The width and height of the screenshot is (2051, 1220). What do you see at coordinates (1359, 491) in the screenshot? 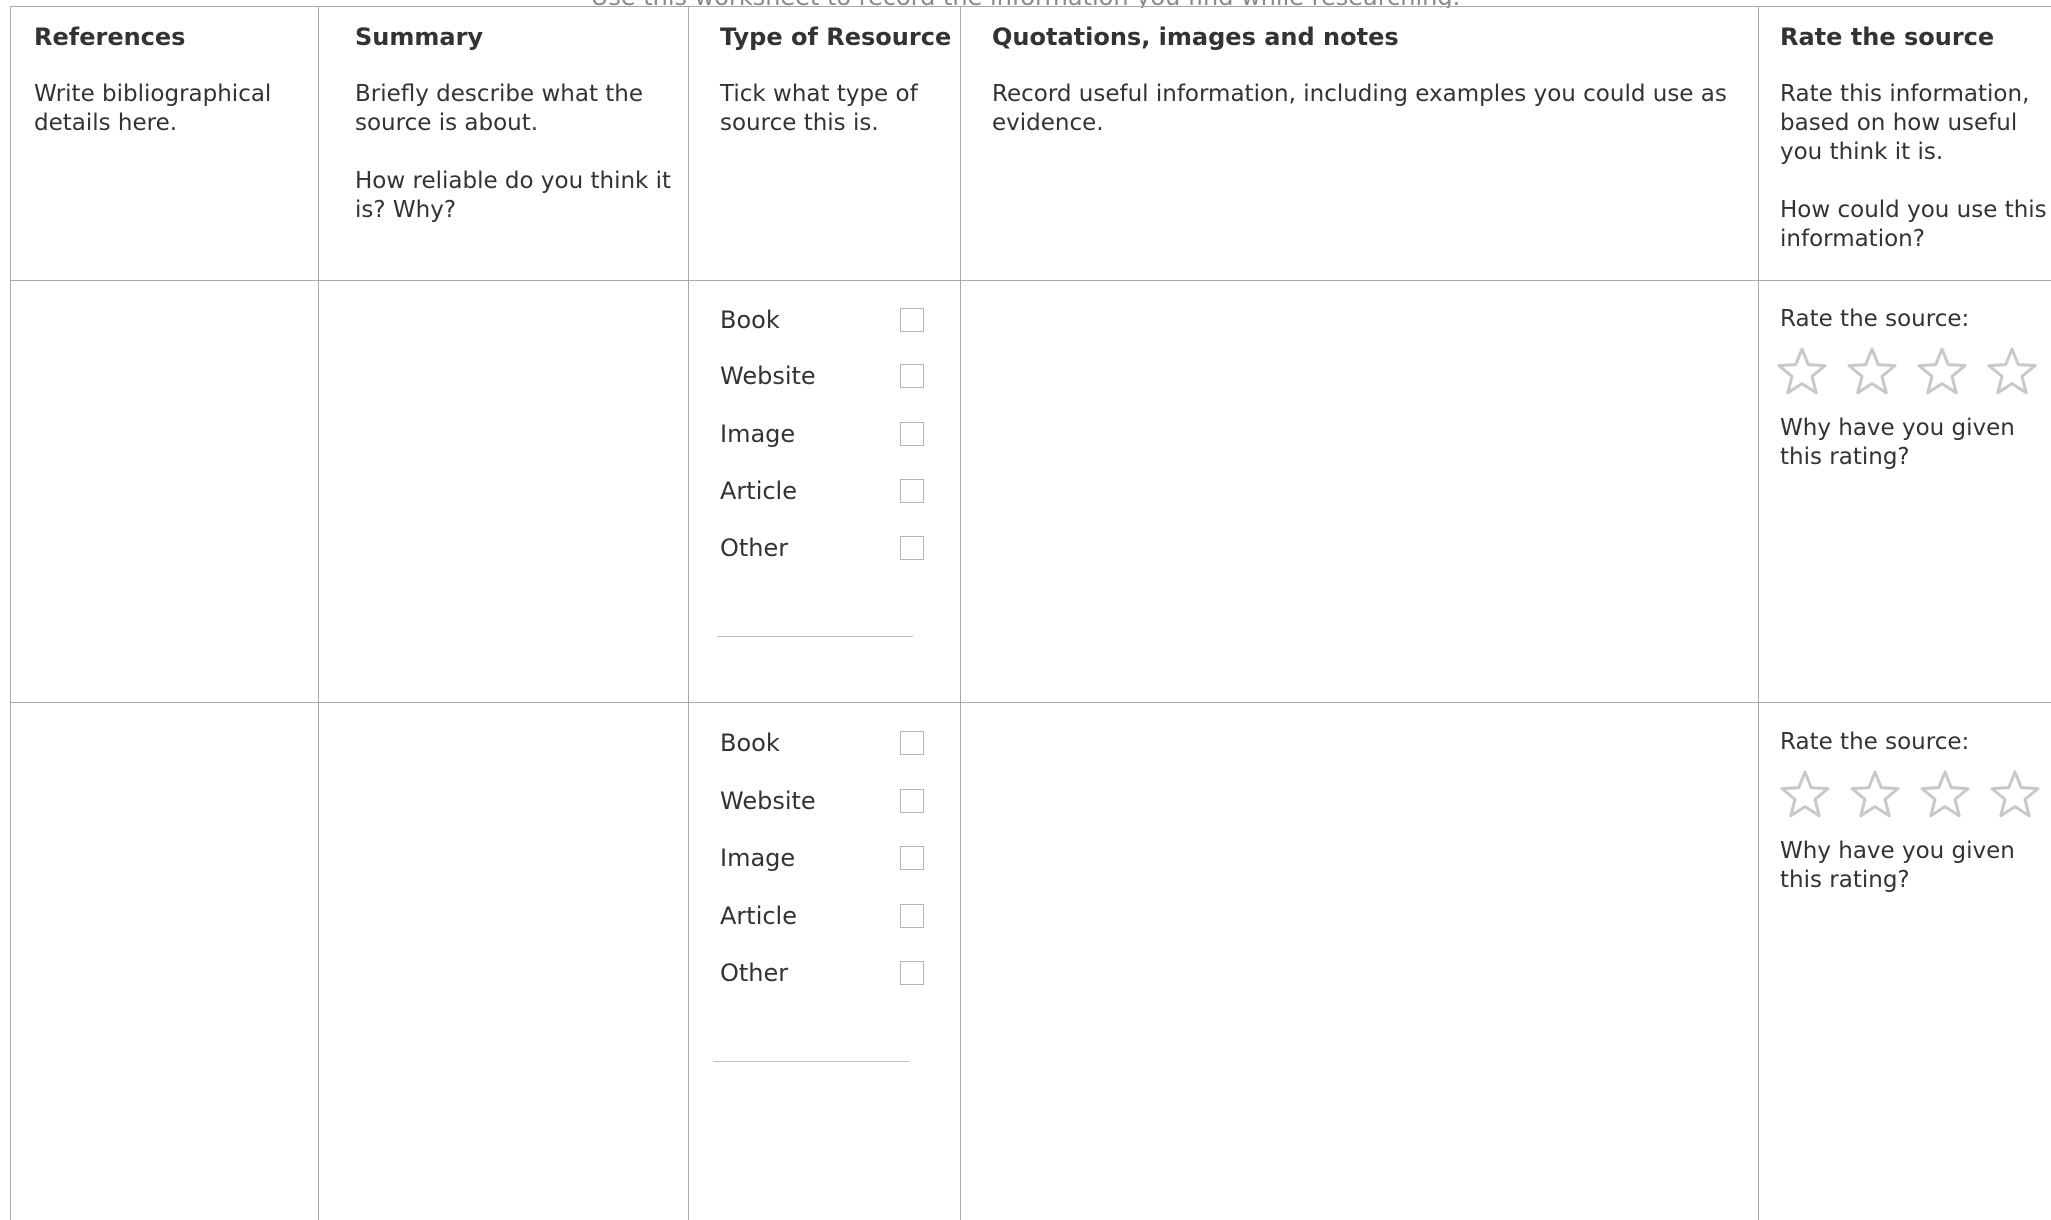
I see `notes-cell` at bounding box center [1359, 491].